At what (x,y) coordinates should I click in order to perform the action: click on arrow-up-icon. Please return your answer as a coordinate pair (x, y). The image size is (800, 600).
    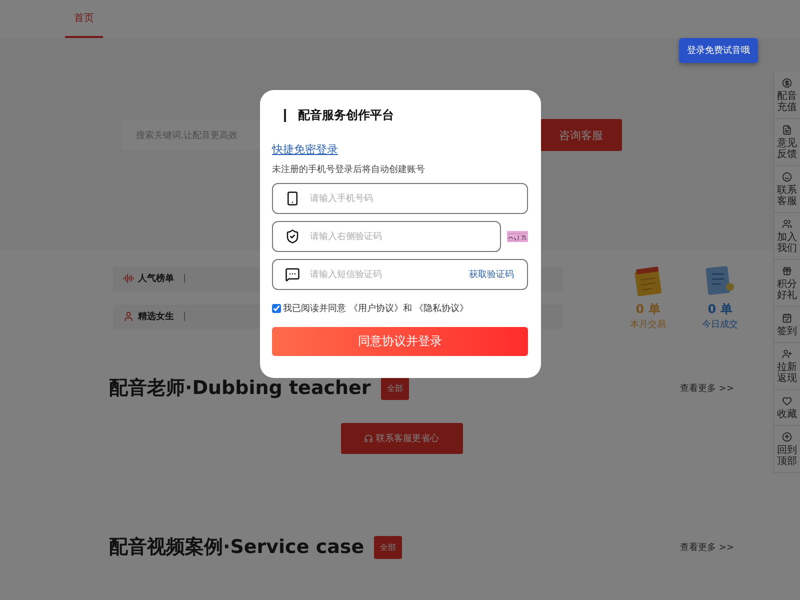
    Looking at the image, I should click on (787, 437).